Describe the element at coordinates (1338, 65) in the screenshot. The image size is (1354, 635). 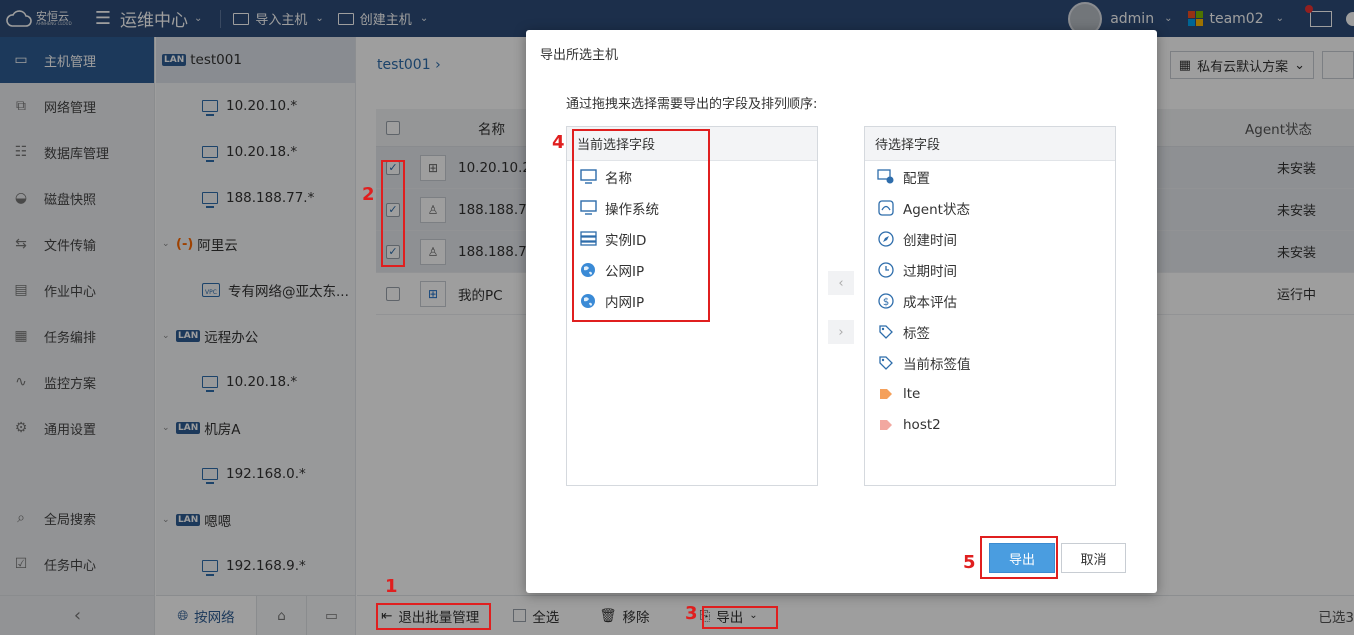
I see `sort-button` at that location.